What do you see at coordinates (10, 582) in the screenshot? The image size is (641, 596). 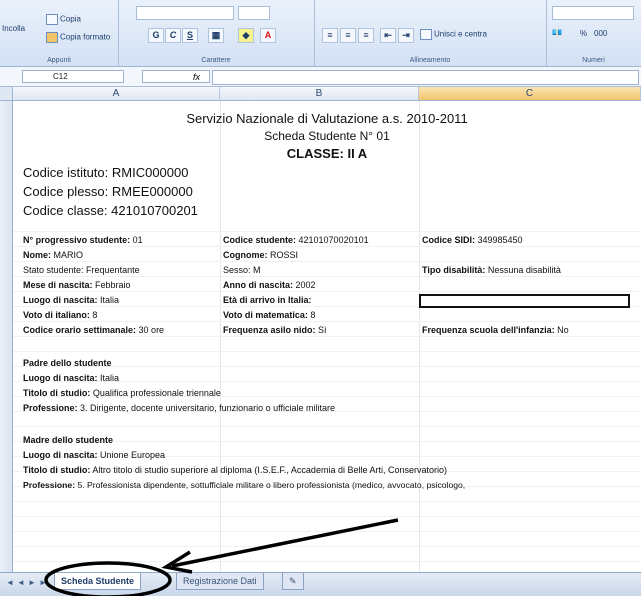 I see `first-sheet-icon: ◄` at bounding box center [10, 582].